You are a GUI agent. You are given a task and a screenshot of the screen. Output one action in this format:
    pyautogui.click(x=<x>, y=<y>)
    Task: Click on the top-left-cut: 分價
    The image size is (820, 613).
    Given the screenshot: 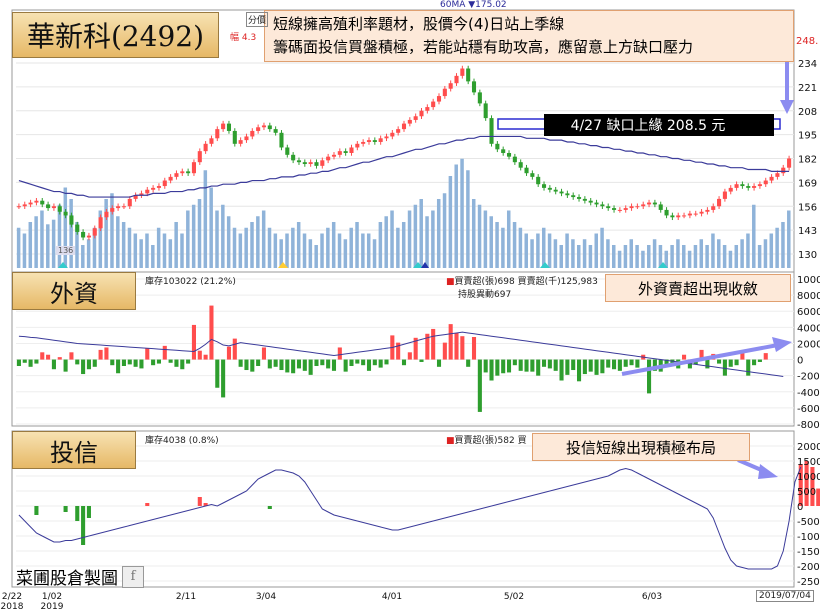 What is the action you would take?
    pyautogui.click(x=257, y=19)
    